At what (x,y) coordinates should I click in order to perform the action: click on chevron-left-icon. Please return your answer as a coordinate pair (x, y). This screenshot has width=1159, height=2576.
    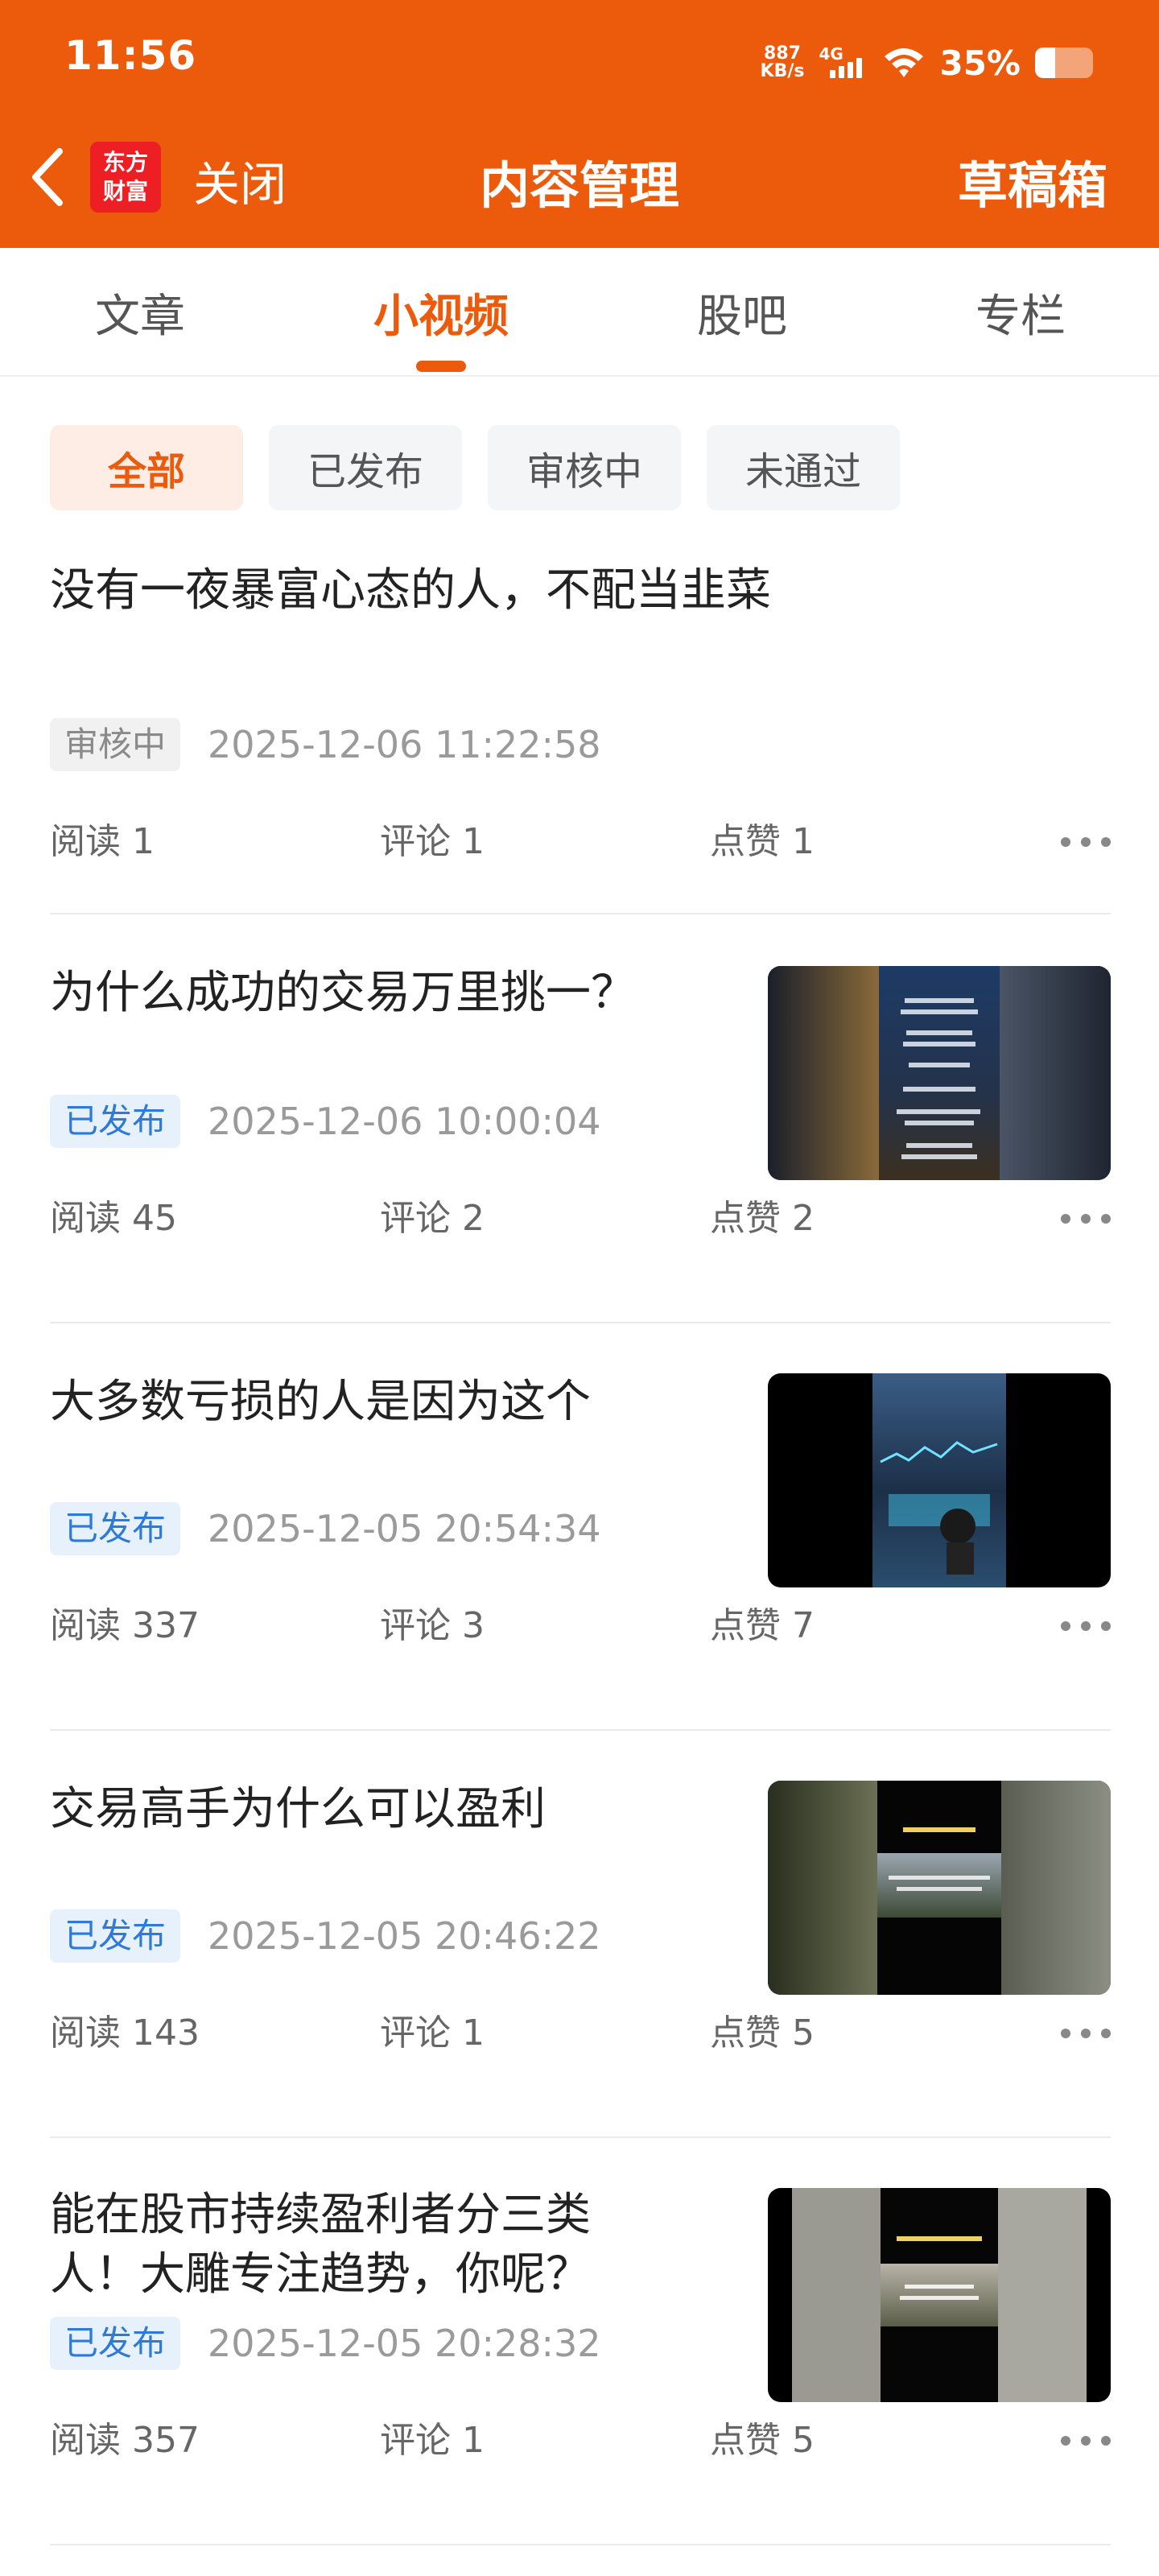
    Looking at the image, I should click on (47, 177).